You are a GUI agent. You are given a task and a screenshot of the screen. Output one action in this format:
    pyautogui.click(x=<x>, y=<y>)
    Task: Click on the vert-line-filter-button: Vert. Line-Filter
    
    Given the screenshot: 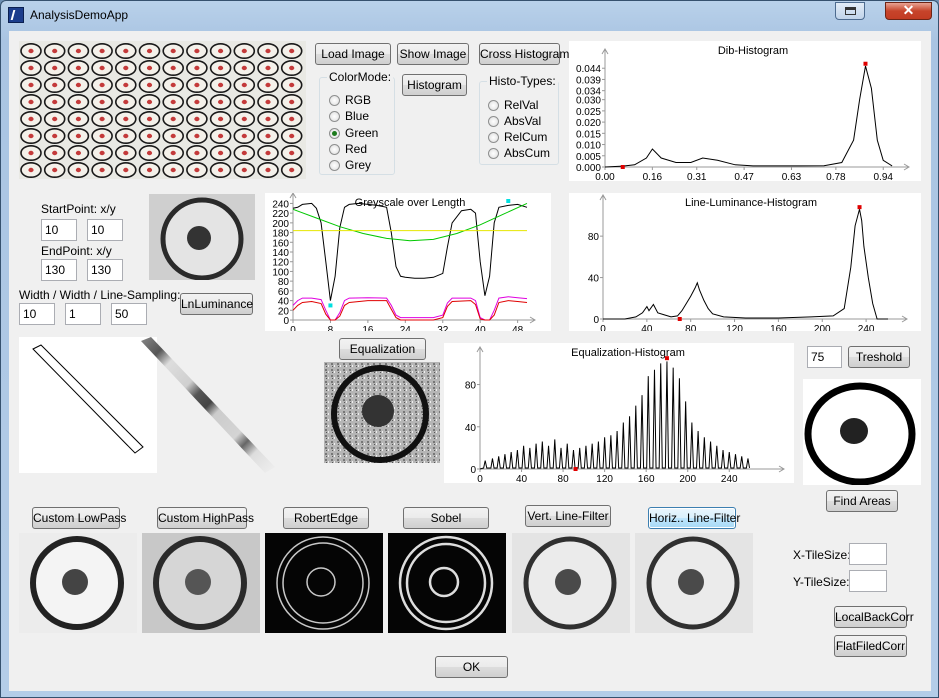 What is the action you would take?
    pyautogui.click(x=568, y=516)
    